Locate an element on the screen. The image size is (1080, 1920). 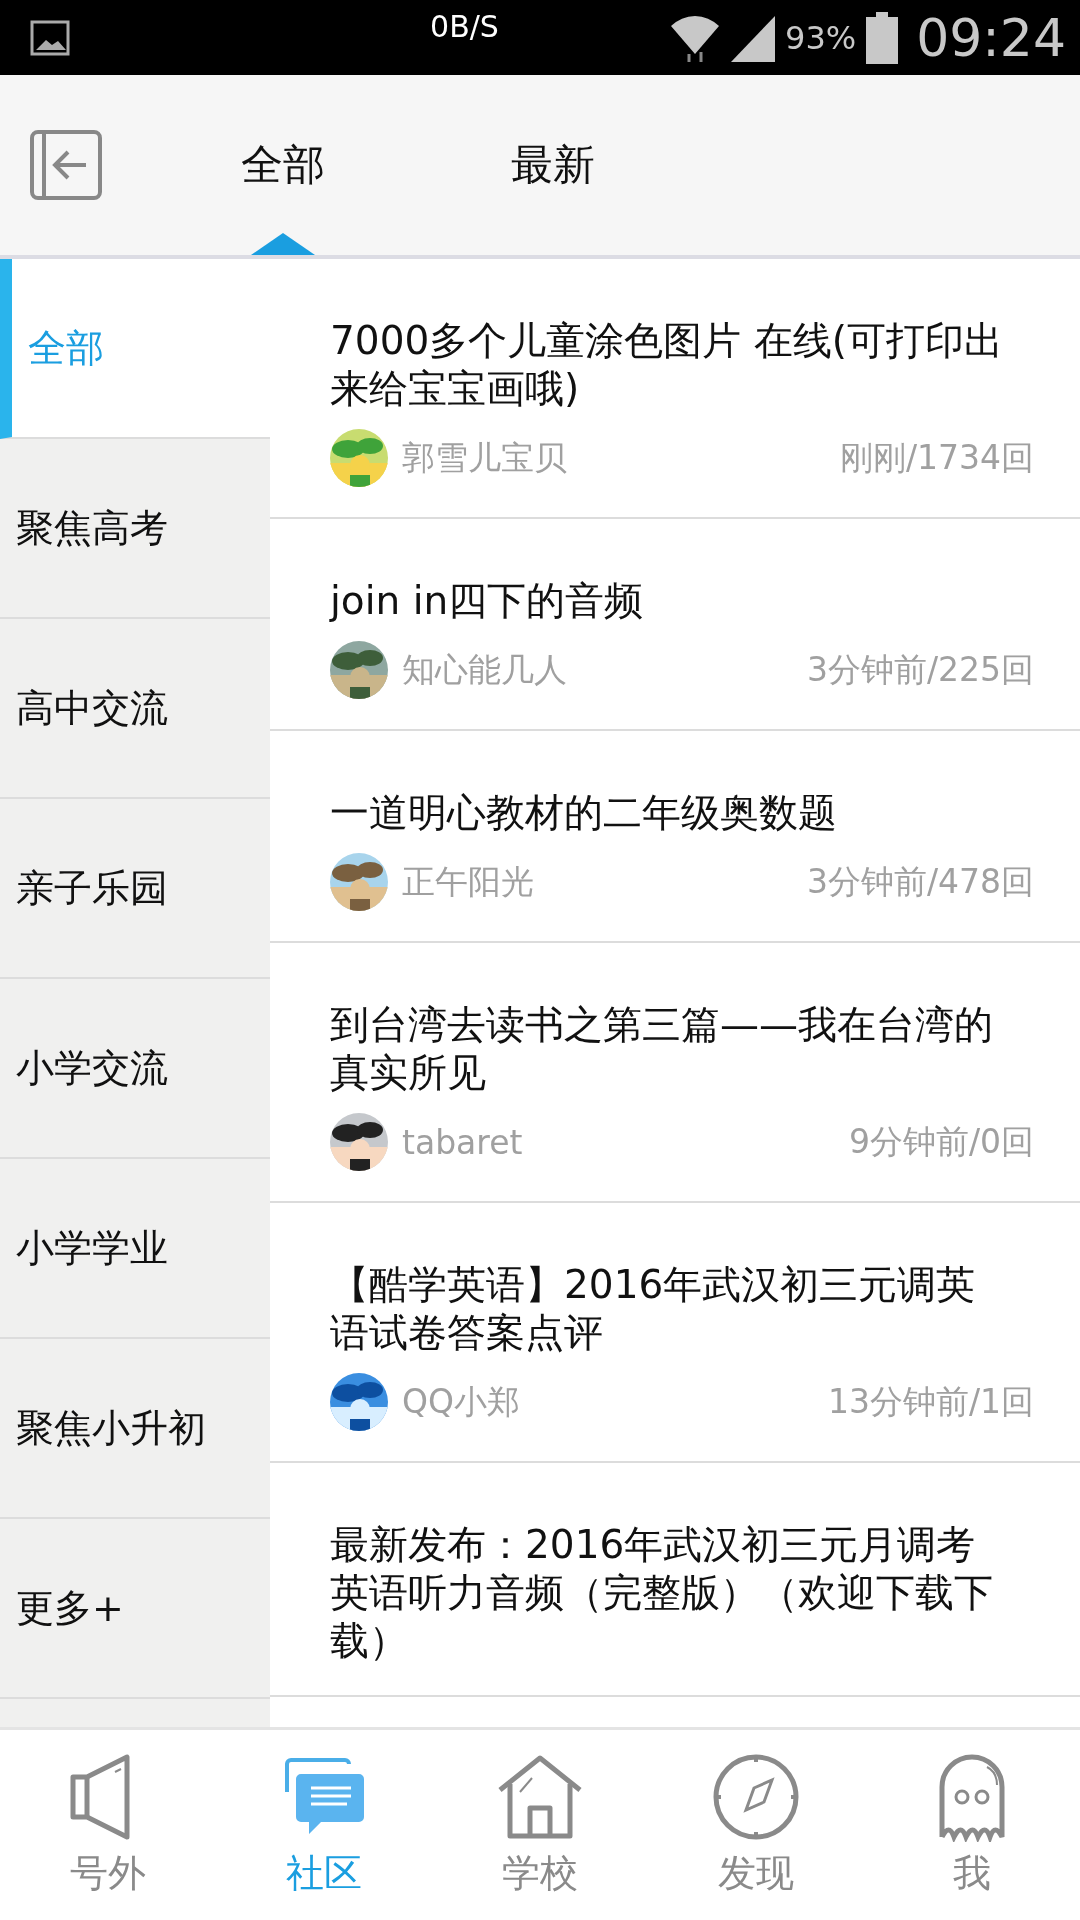
post-title: 一道明心教材的二年级奥数题 is located at coordinates (682, 813).